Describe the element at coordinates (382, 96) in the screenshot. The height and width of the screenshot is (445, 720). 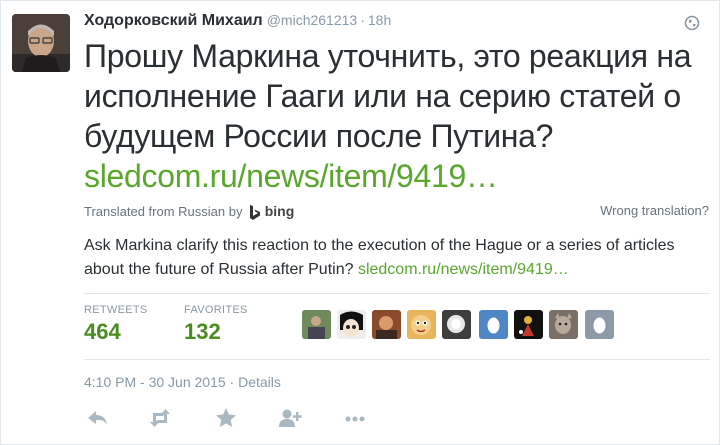
I see `tweet-text-line: исполнение Гааги или на серию статей о` at that location.